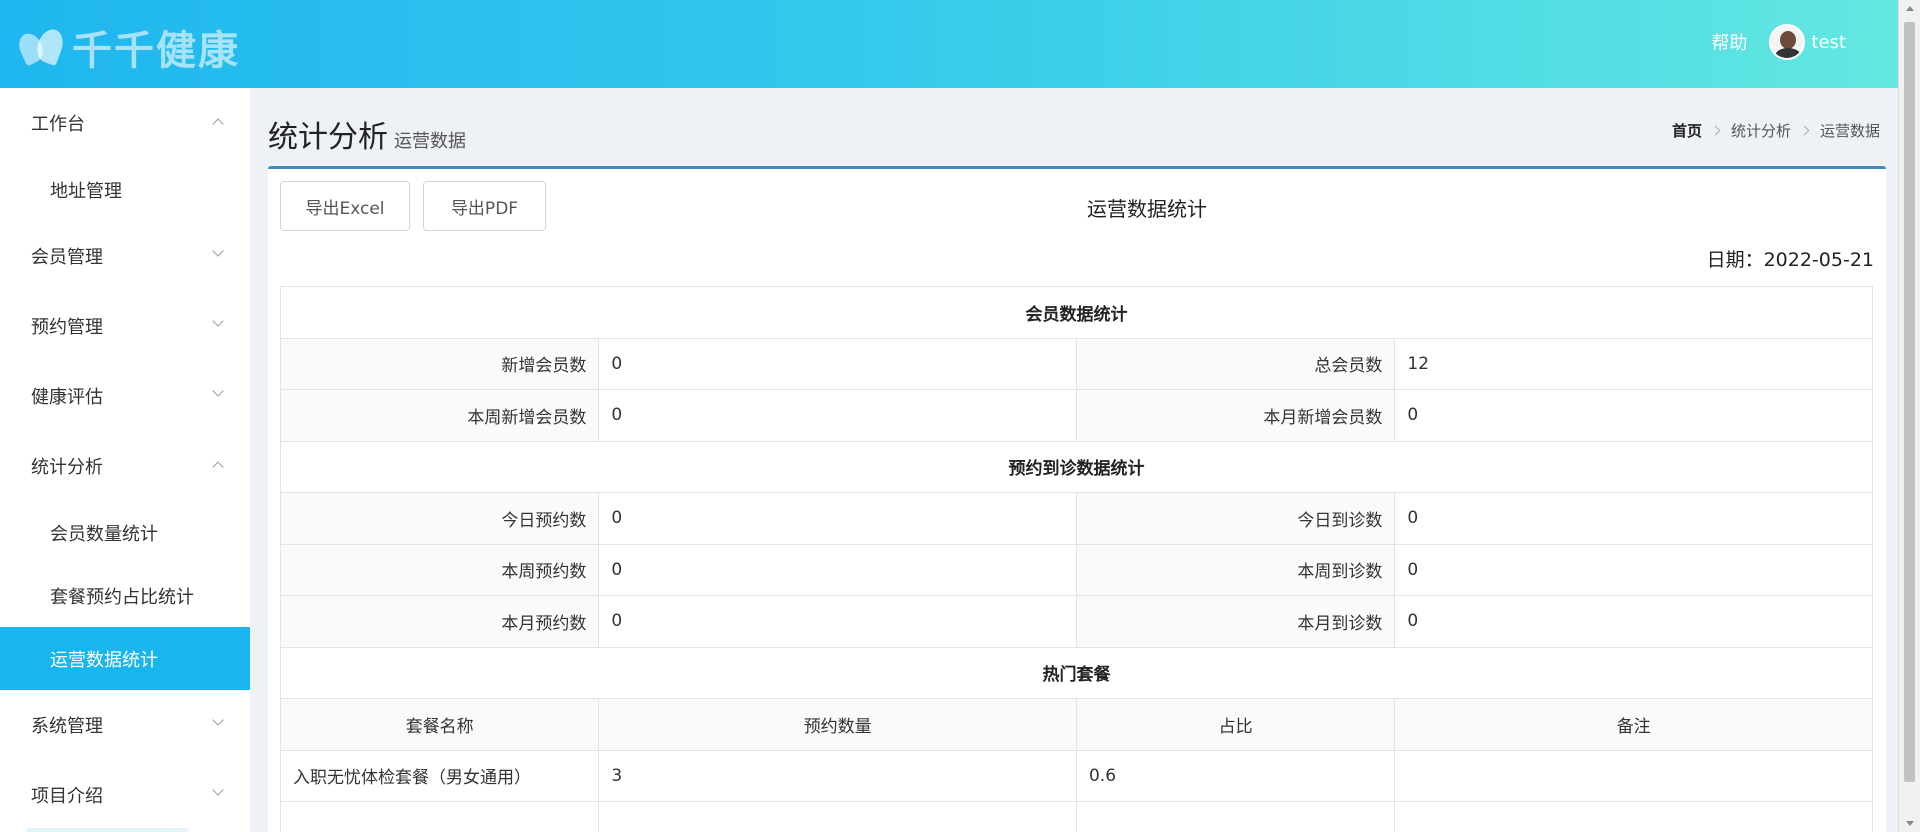 The height and width of the screenshot is (832, 1920). I want to click on table-row: 预约到诊数据统计, so click(1076, 466).